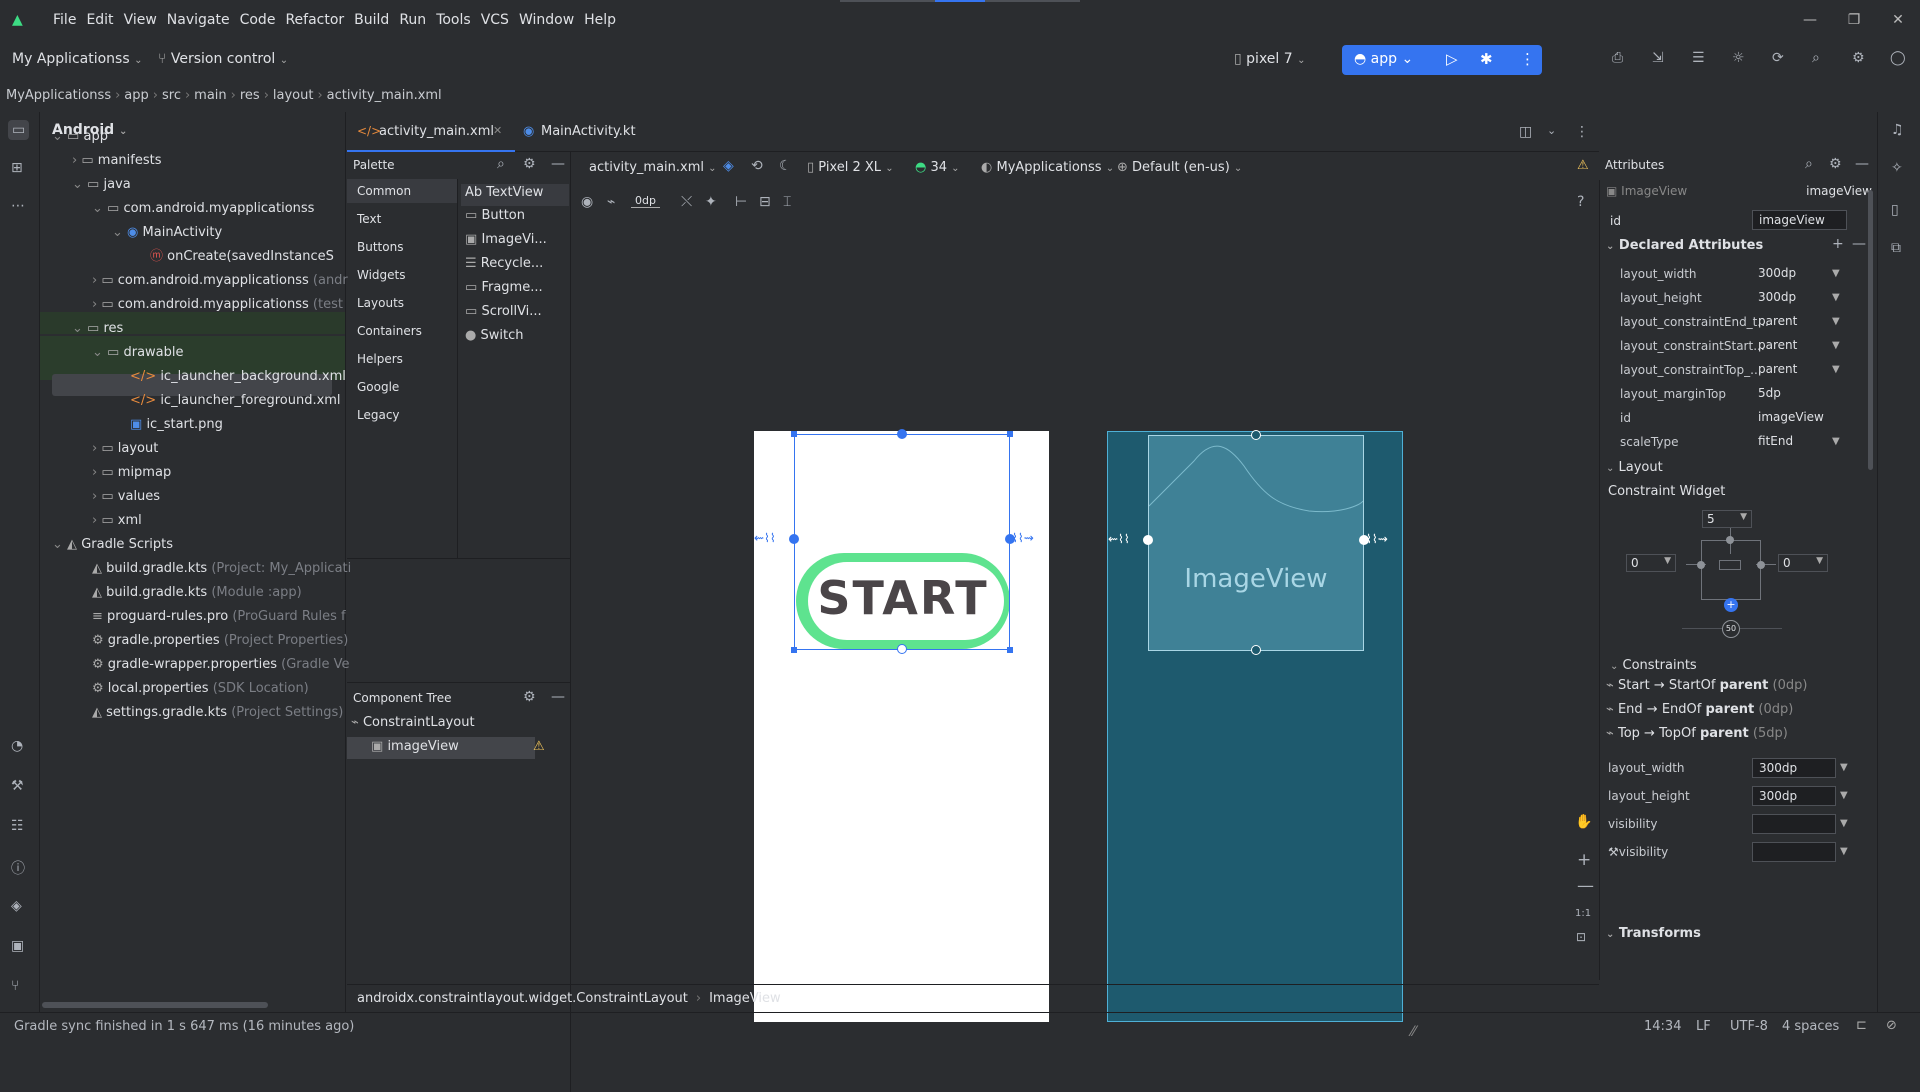 Image resolution: width=1920 pixels, height=1092 pixels. Describe the element at coordinates (745, 998) in the screenshot. I see `path-item: ImageView` at that location.